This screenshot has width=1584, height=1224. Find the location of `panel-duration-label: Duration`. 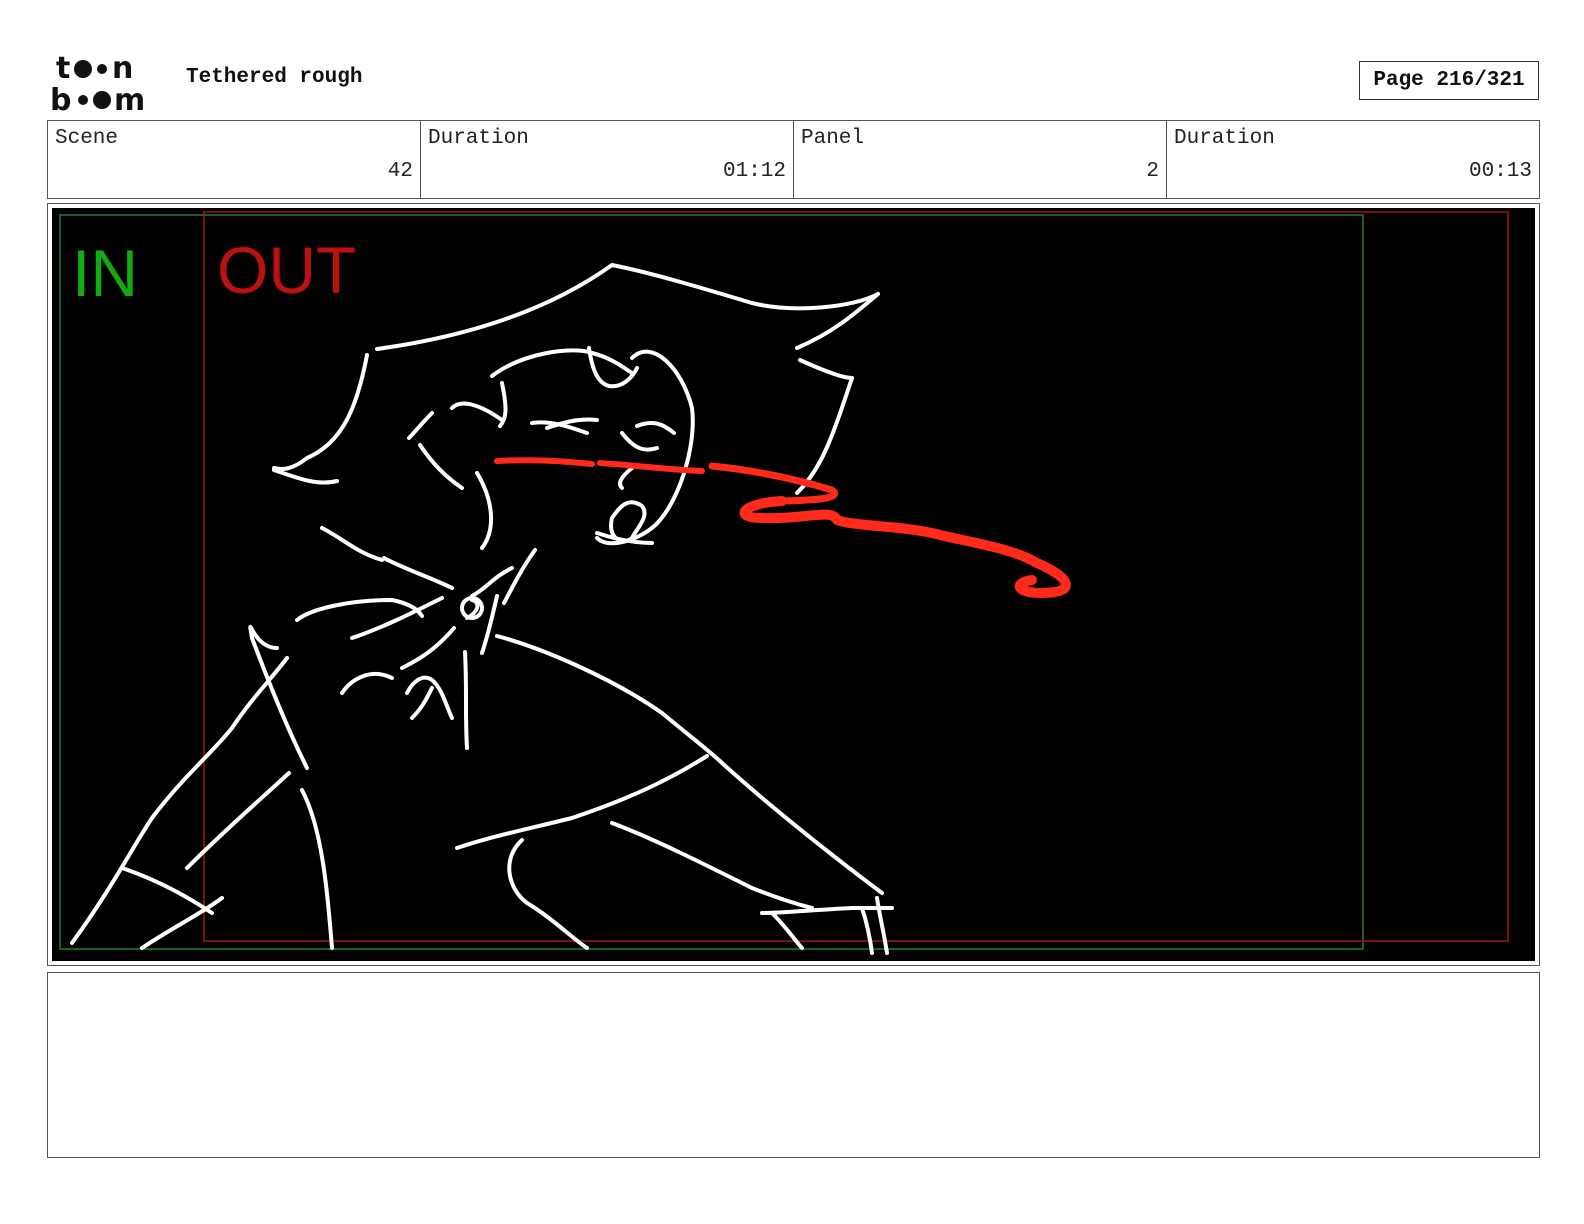

panel-duration-label: Duration is located at coordinates (1224, 138).